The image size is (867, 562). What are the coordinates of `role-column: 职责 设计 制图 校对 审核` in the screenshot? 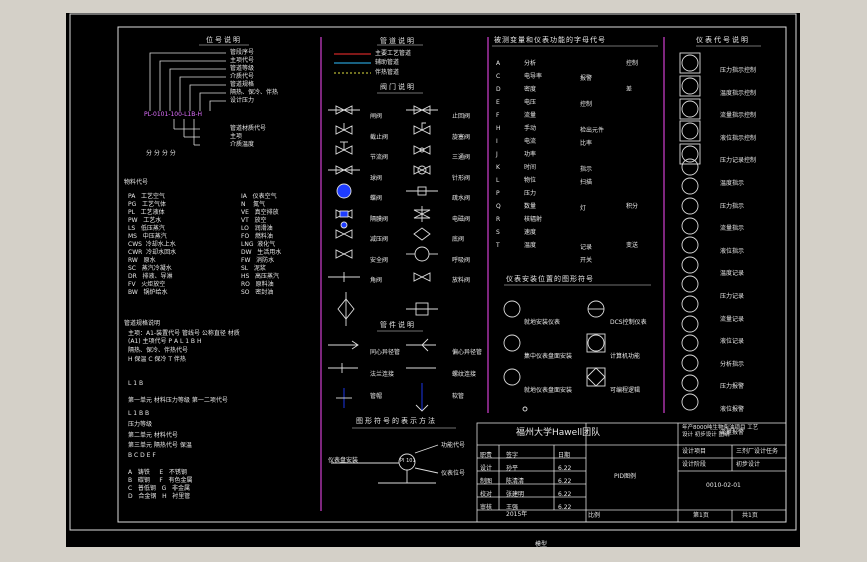 It's located at (486, 481).